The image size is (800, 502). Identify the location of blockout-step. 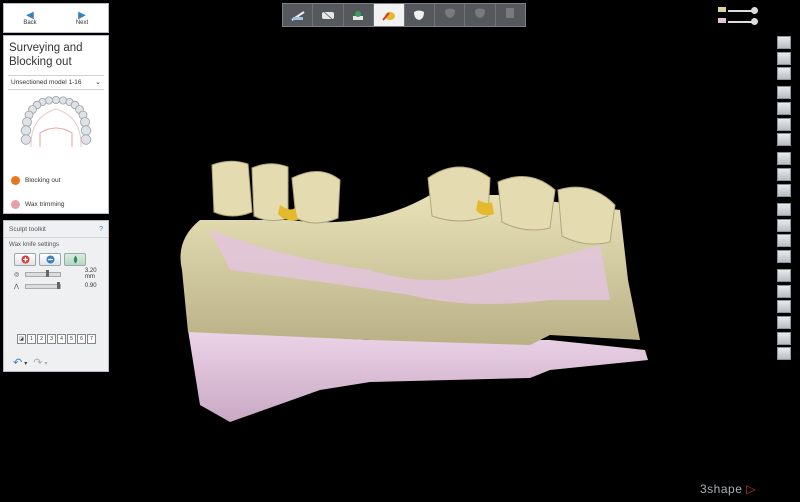
(359, 15).